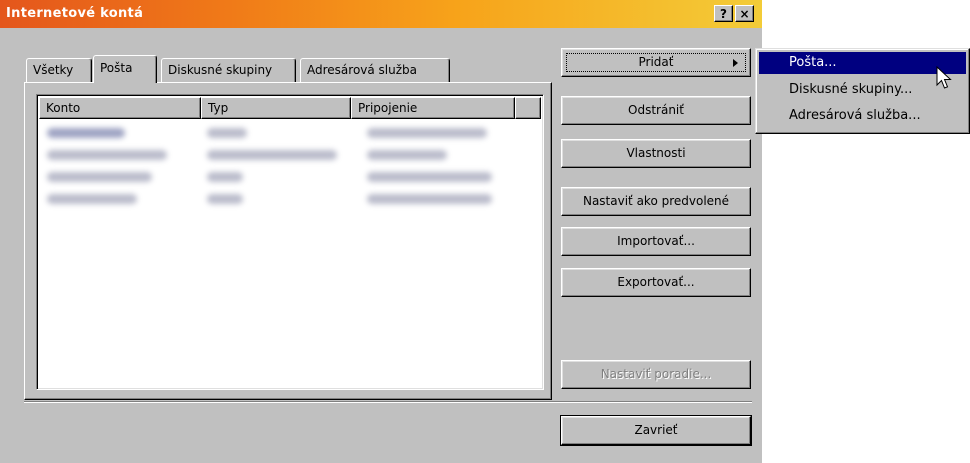 Image resolution: width=970 pixels, height=463 pixels. Describe the element at coordinates (75, 13) in the screenshot. I see `window-title: Internetové kontá` at that location.